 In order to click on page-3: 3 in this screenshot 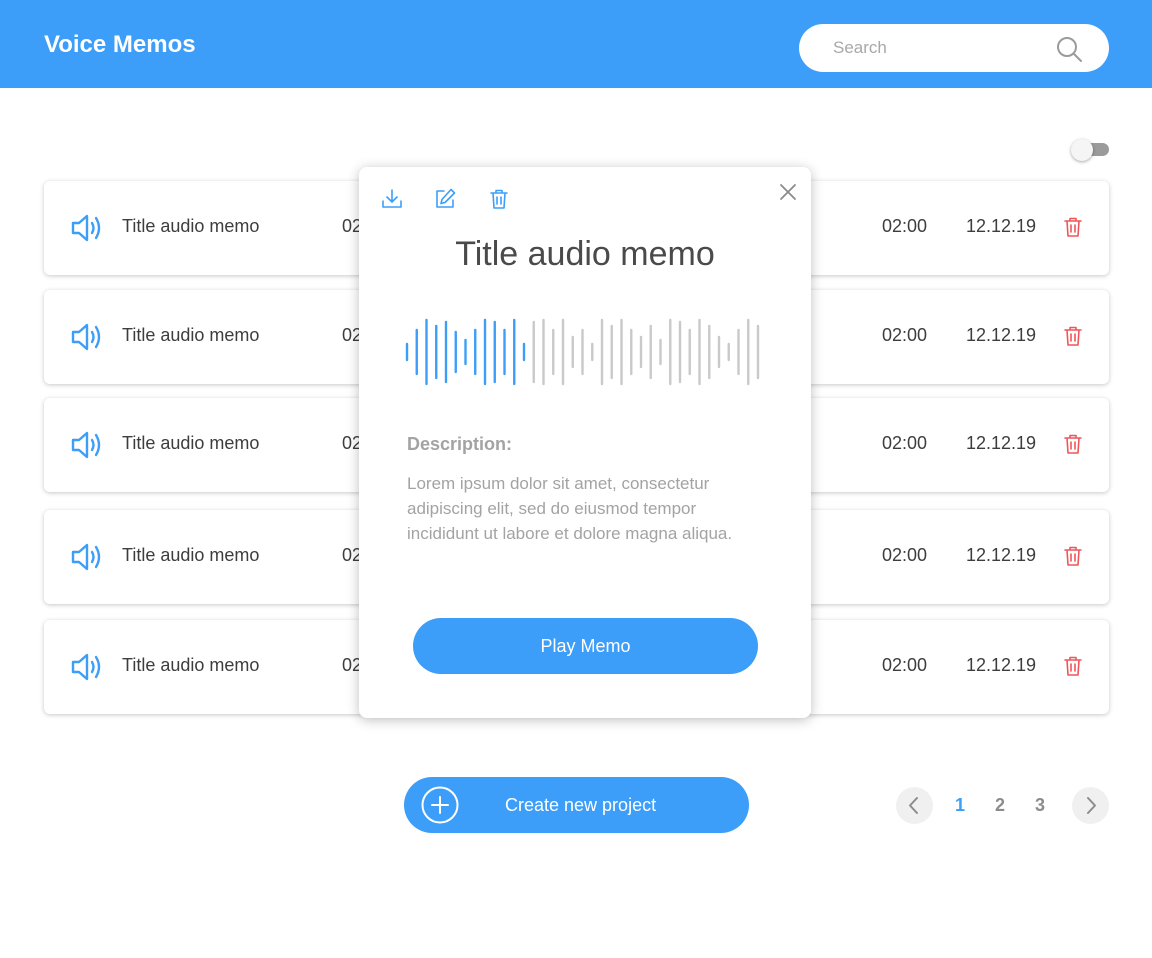, I will do `click(1040, 805)`.